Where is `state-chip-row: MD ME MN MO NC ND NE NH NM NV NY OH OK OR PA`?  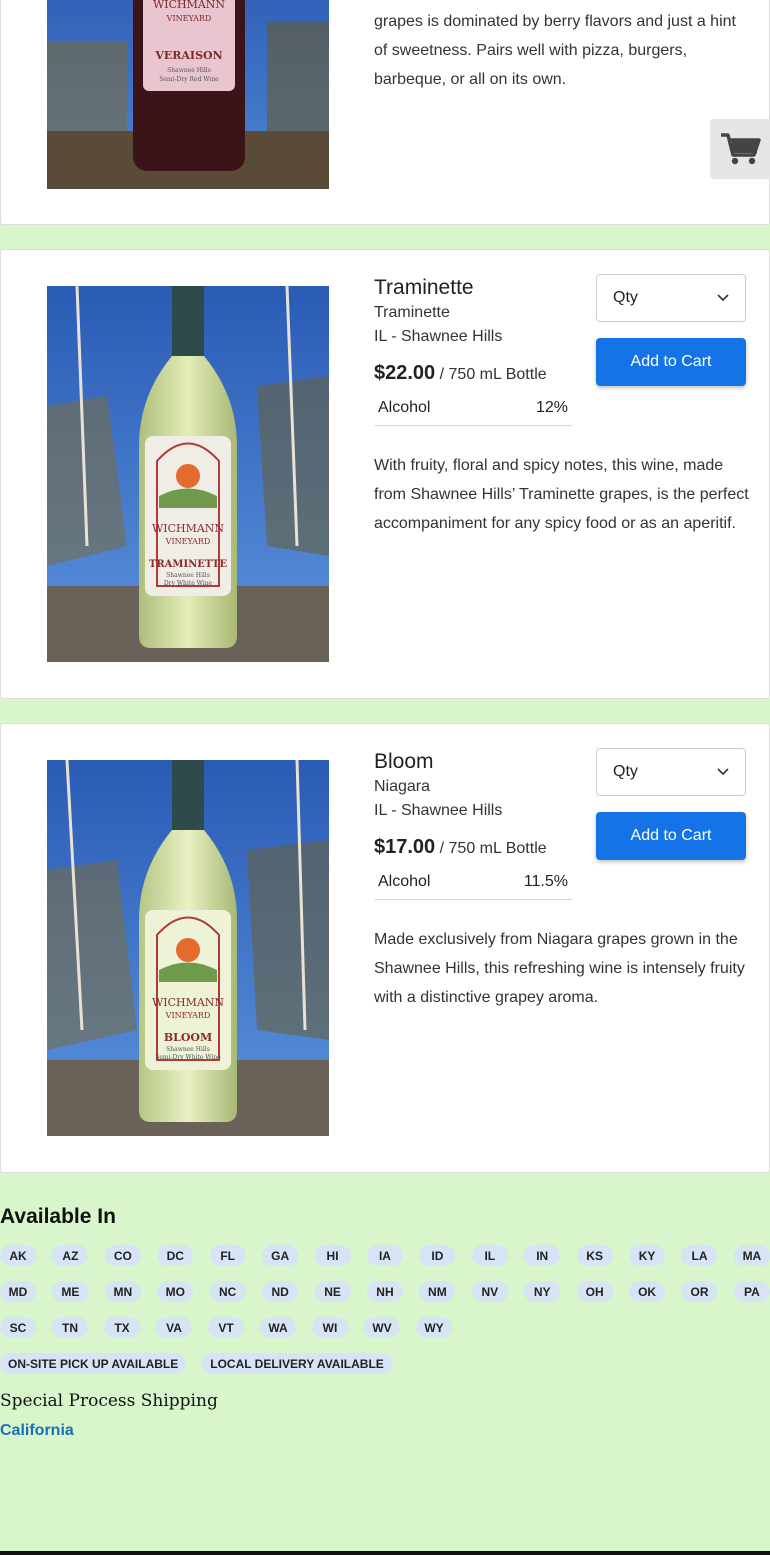
state-chip-row: MD ME MN MO NC ND NE NH NM NV NY OH OK OR PA is located at coordinates (385, 1299).